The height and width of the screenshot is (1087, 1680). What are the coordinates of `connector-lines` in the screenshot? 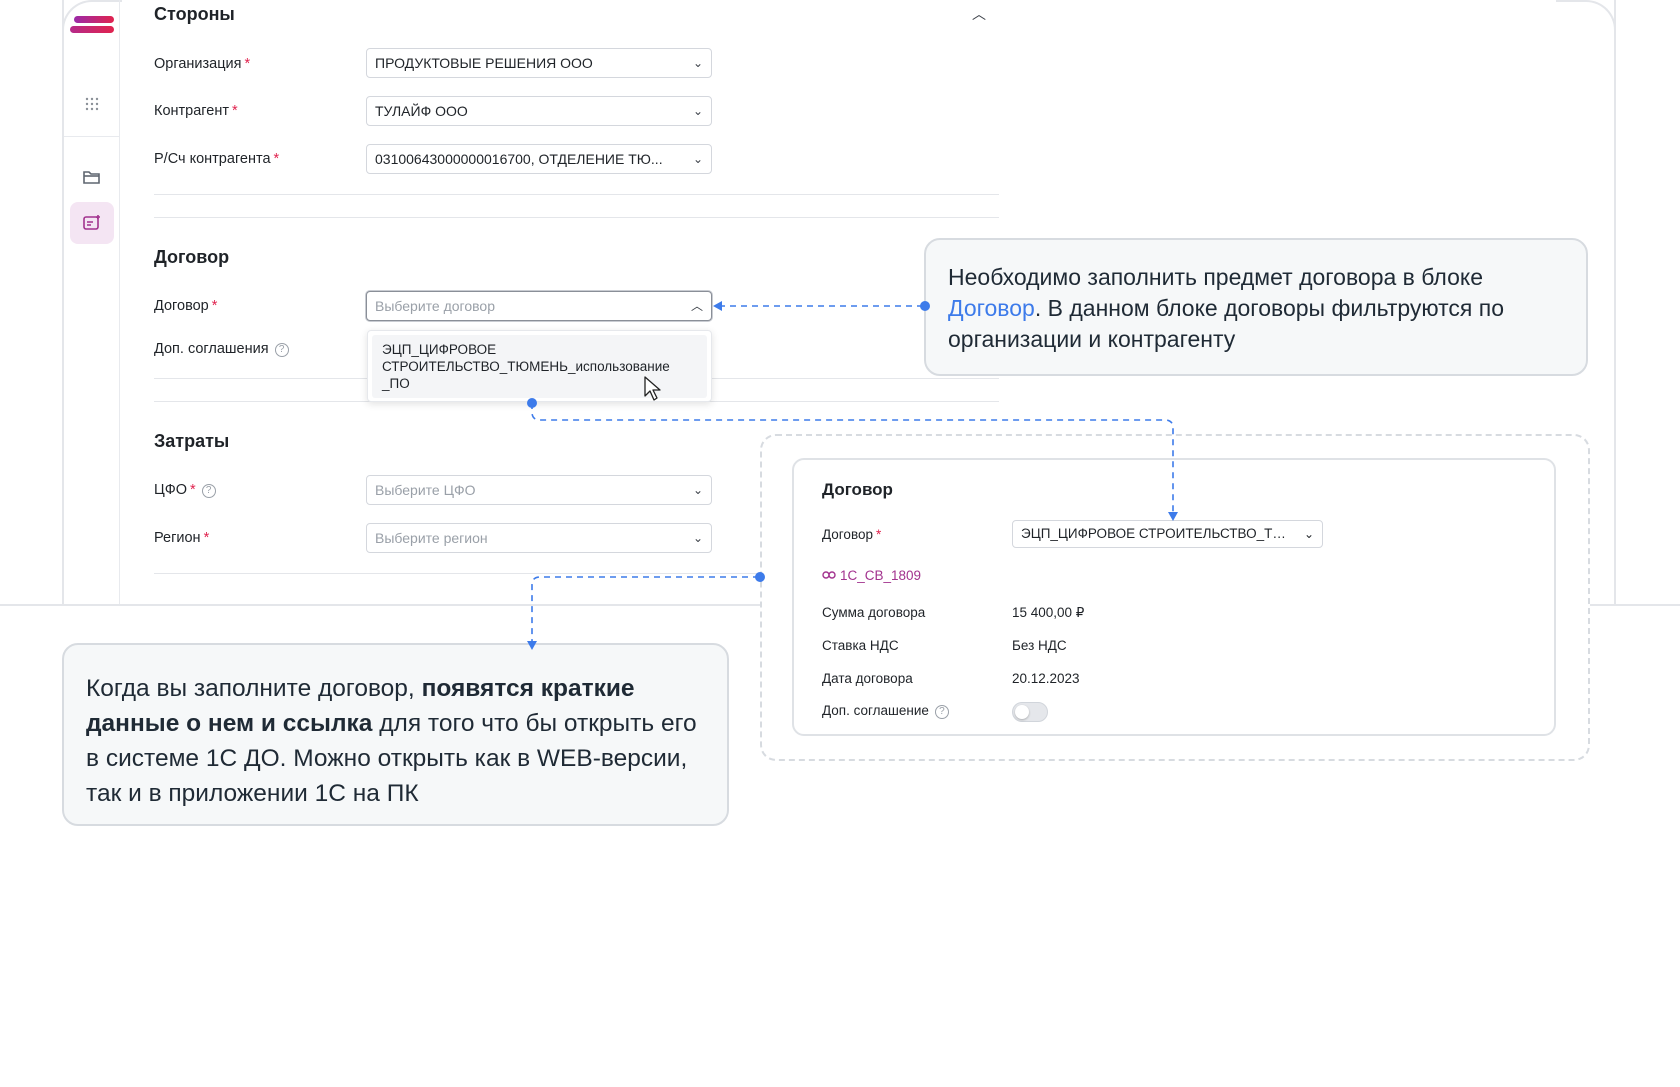 It's located at (852, 475).